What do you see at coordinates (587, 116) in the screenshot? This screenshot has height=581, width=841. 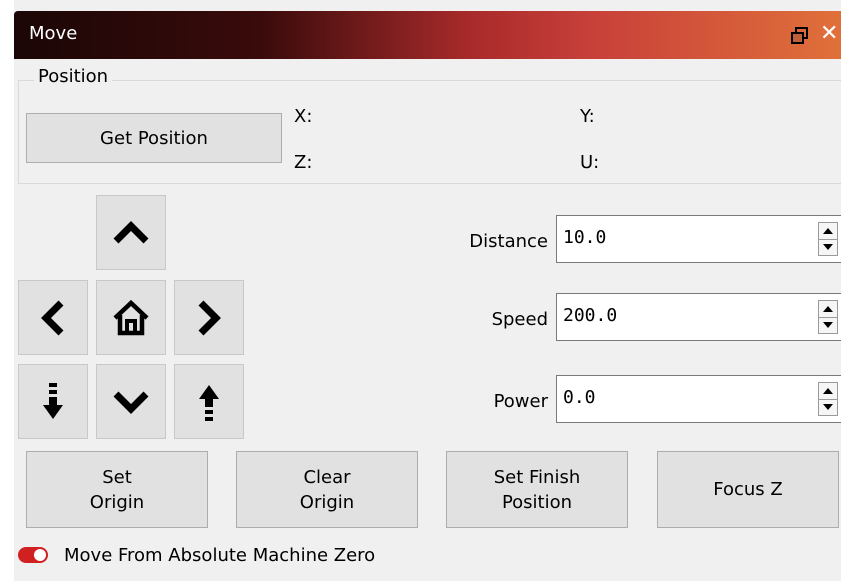 I see `y-label: Y:` at bounding box center [587, 116].